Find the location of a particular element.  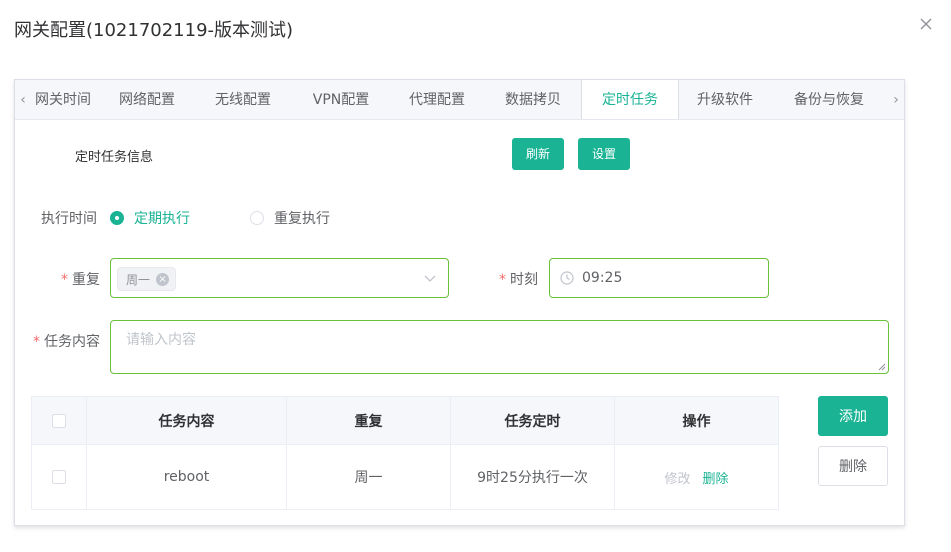

header-schedule: 任务定时 is located at coordinates (533, 420).